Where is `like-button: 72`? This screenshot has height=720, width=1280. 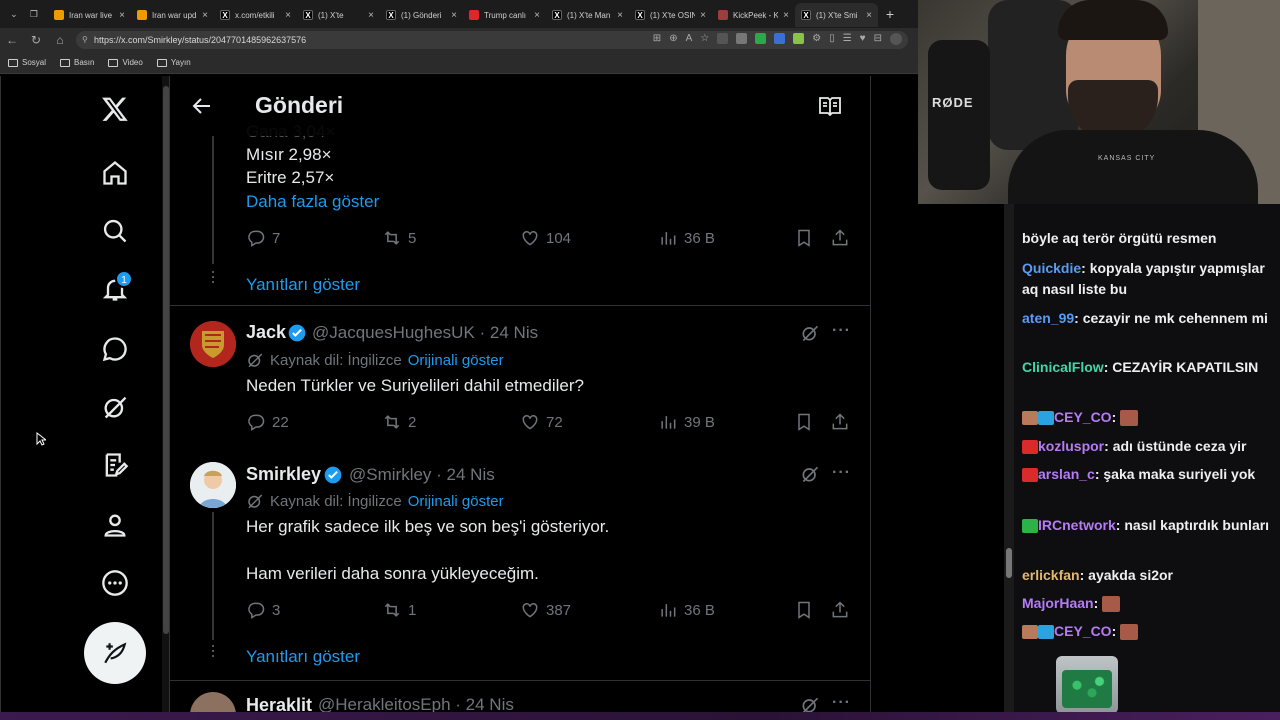 like-button: 72 is located at coordinates (541, 422).